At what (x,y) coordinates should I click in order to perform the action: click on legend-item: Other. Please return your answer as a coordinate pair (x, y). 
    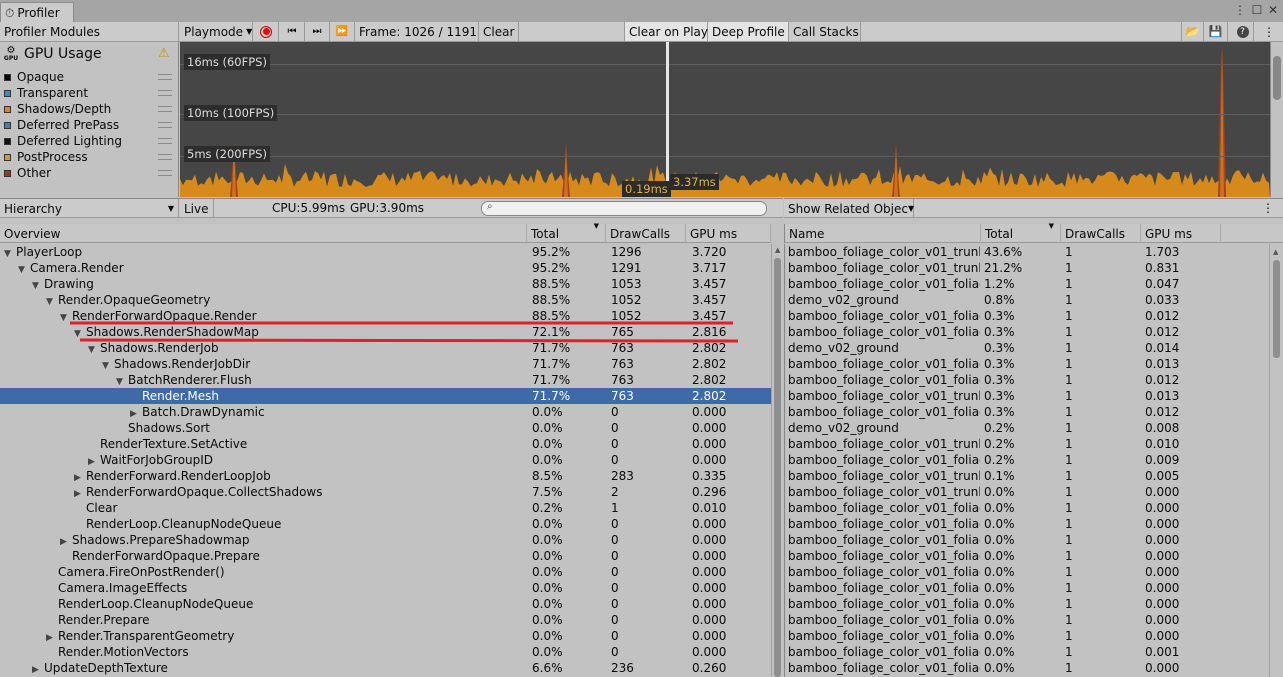
    Looking at the image, I should click on (89, 173).